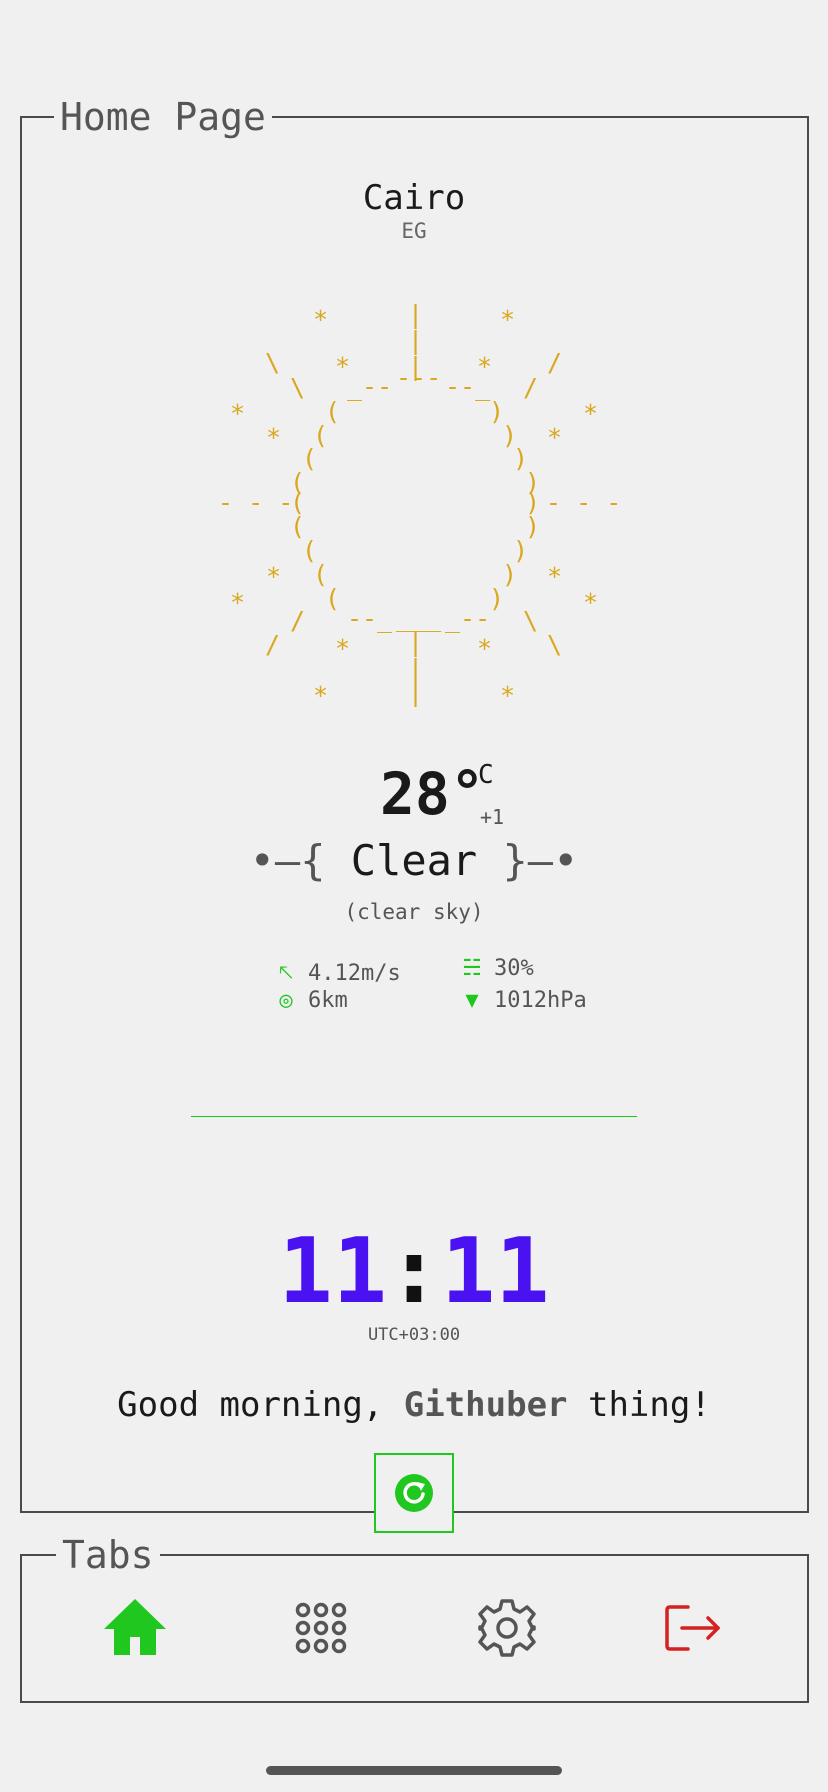 The width and height of the screenshot is (828, 1792). What do you see at coordinates (414, 912) in the screenshot?
I see `condition-description: (clear sky)` at bounding box center [414, 912].